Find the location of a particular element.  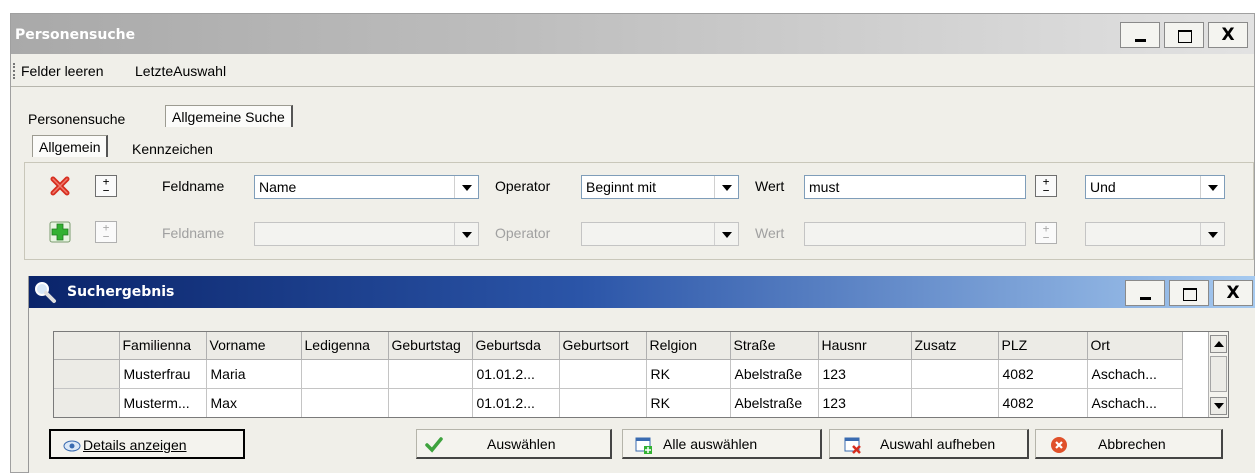

tab-kennzeichen: Kennzeichen is located at coordinates (172, 149).